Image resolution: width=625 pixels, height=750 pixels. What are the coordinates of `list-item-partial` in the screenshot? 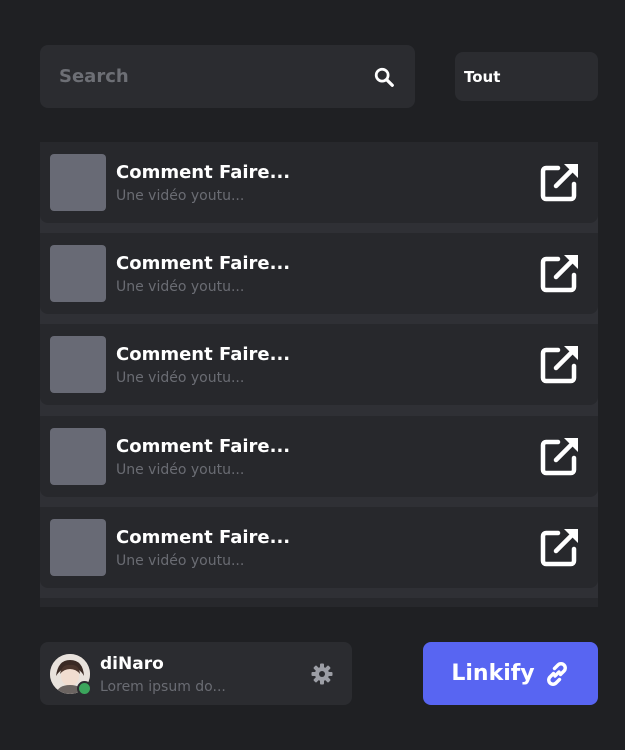 It's located at (319, 602).